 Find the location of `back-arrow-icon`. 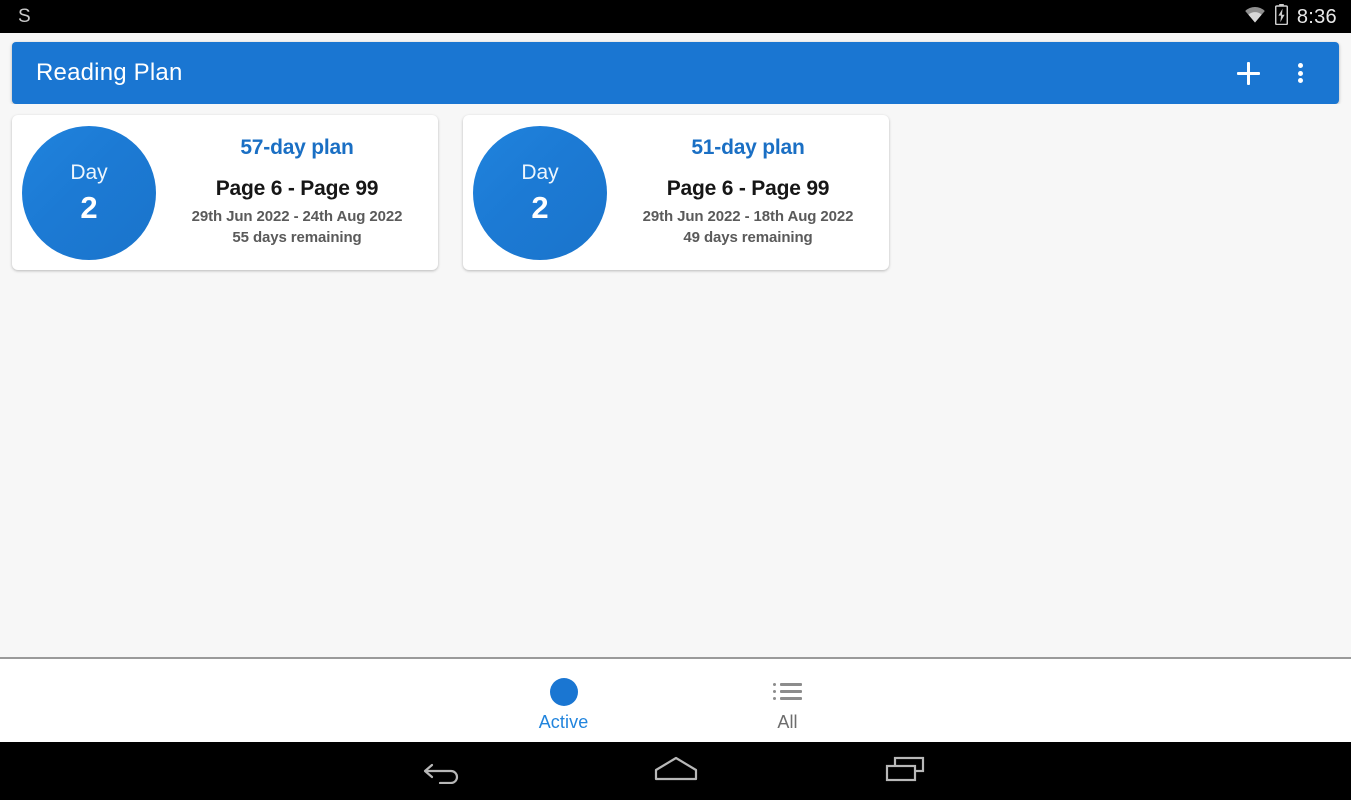

back-arrow-icon is located at coordinates (446, 771).